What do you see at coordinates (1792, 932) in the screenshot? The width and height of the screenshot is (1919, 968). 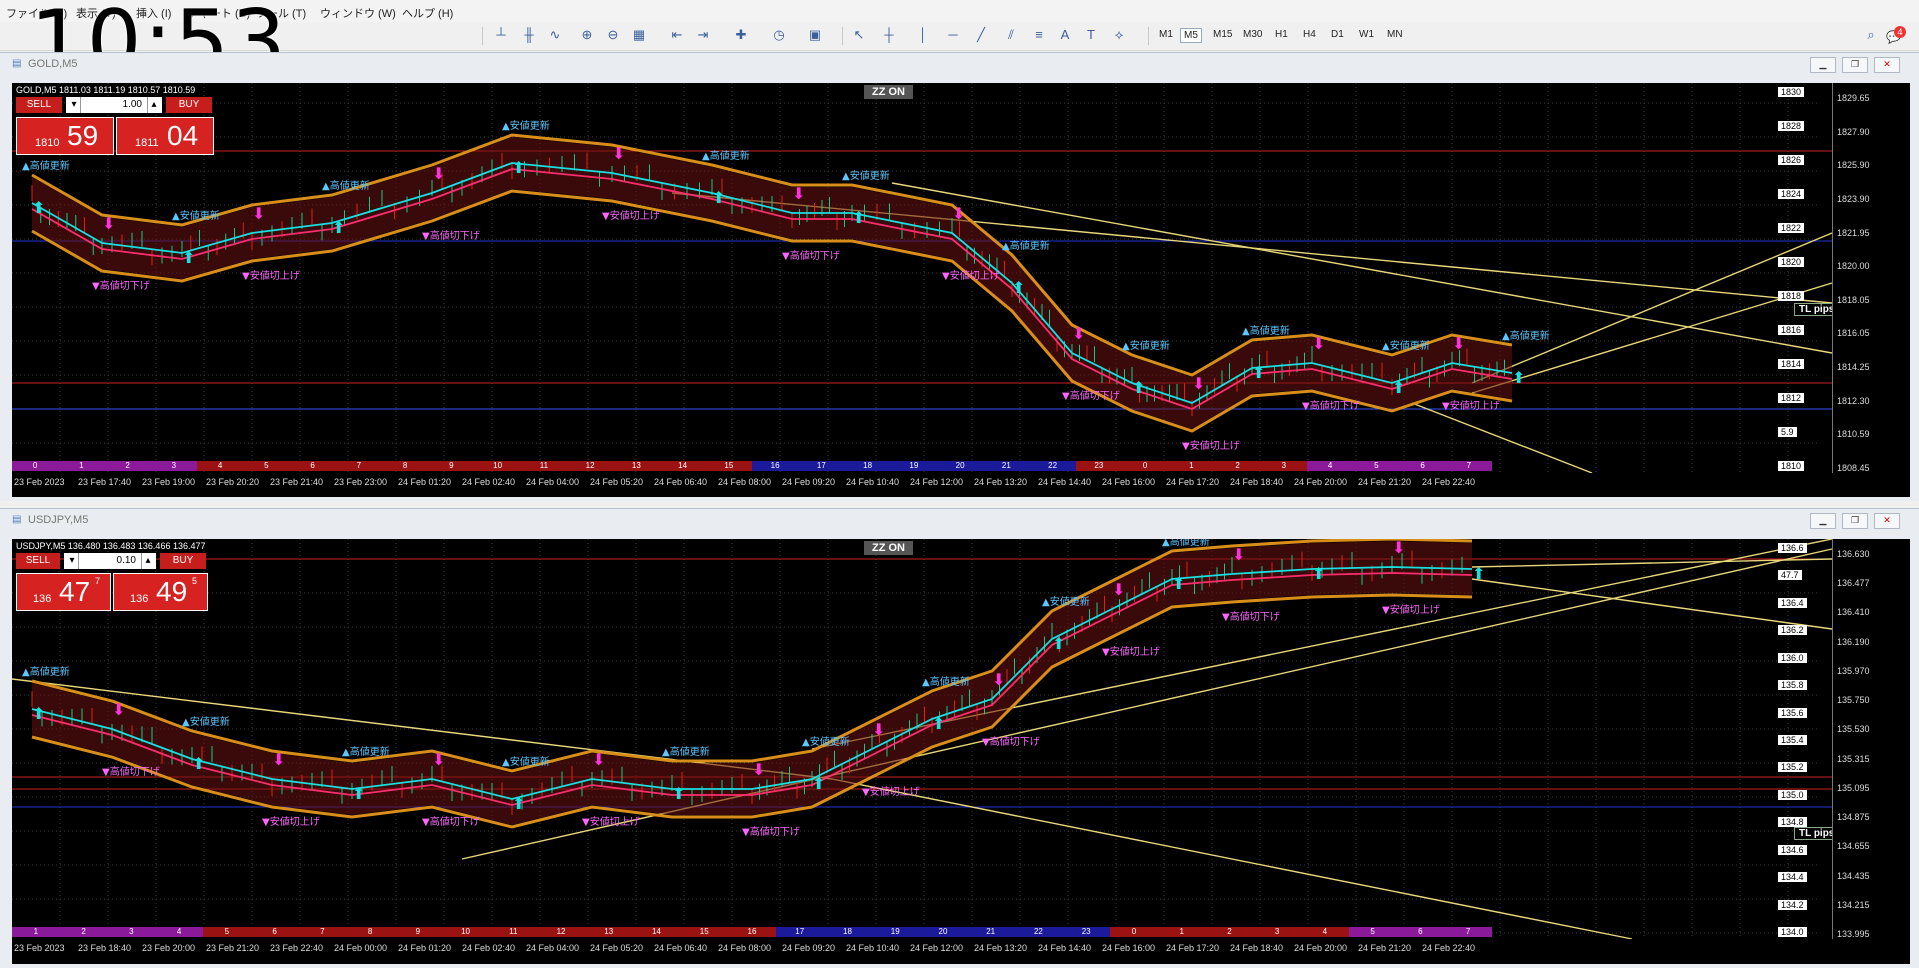 I see `price-level-tag: 134.0` at bounding box center [1792, 932].